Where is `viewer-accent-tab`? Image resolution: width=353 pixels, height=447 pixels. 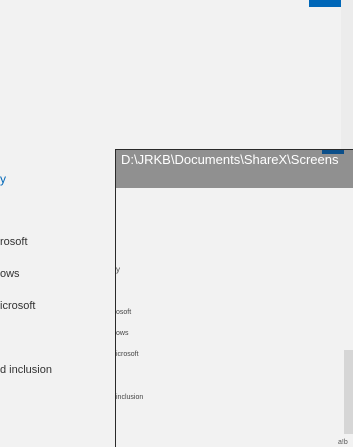
viewer-accent-tab is located at coordinates (333, 152).